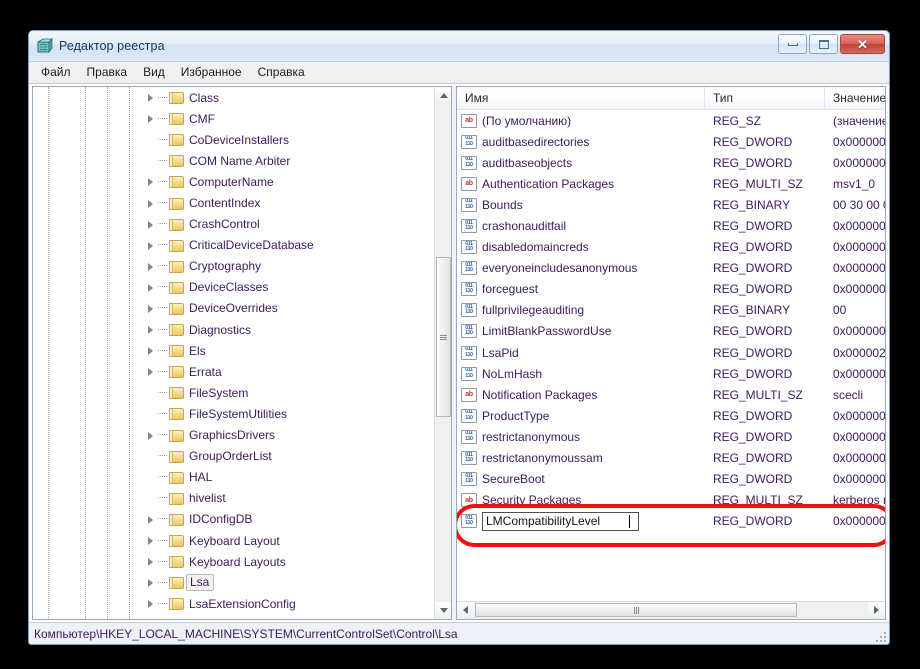 The width and height of the screenshot is (920, 669). What do you see at coordinates (233, 561) in the screenshot?
I see `tree-item-keyboard-layouts: Keyboard Layouts` at bounding box center [233, 561].